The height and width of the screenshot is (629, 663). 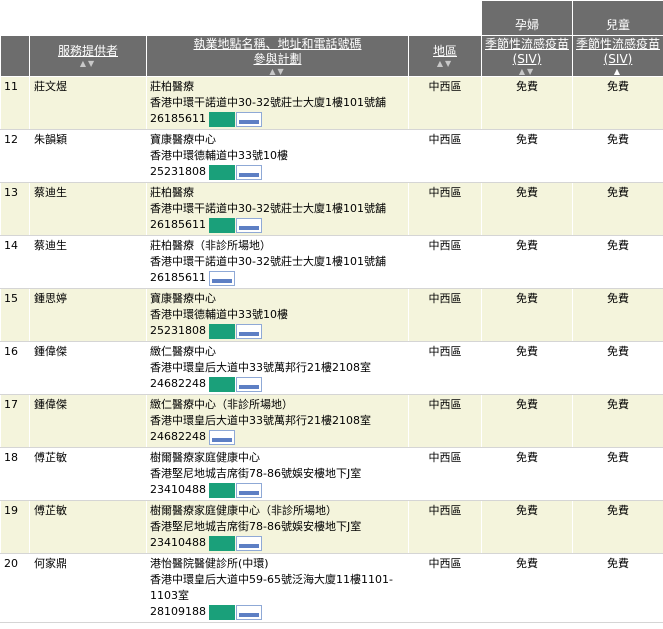 I want to click on provider-name: 何家鼎, so click(x=88, y=588).